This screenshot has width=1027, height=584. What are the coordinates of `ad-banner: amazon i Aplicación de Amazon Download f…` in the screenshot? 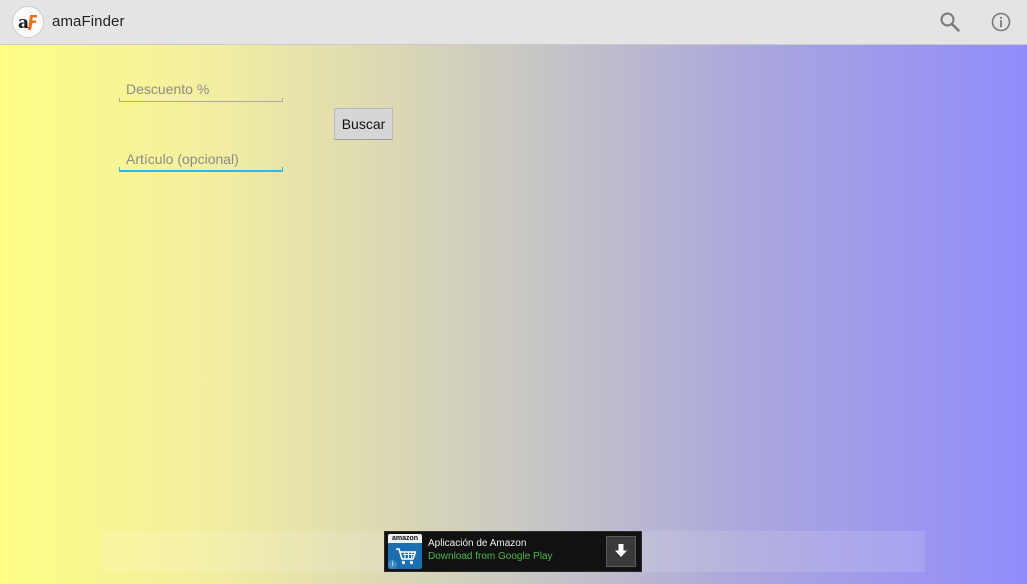 It's located at (513, 551).